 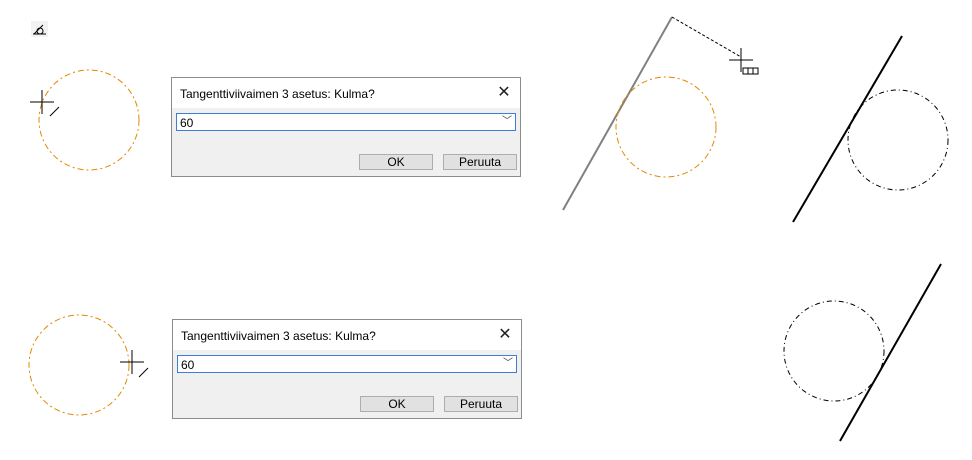 I want to click on tangent-ruler-tool-icon, so click(x=39, y=29).